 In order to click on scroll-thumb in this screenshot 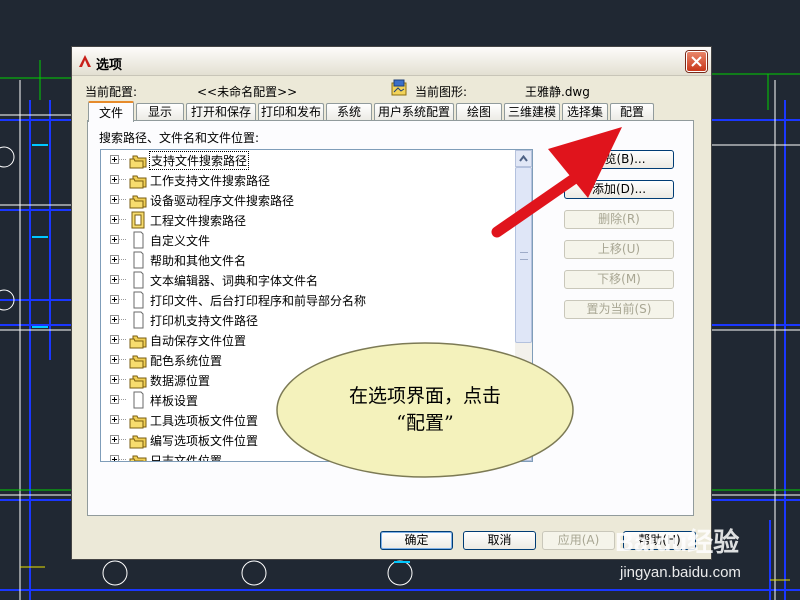, I will do `click(523, 255)`.